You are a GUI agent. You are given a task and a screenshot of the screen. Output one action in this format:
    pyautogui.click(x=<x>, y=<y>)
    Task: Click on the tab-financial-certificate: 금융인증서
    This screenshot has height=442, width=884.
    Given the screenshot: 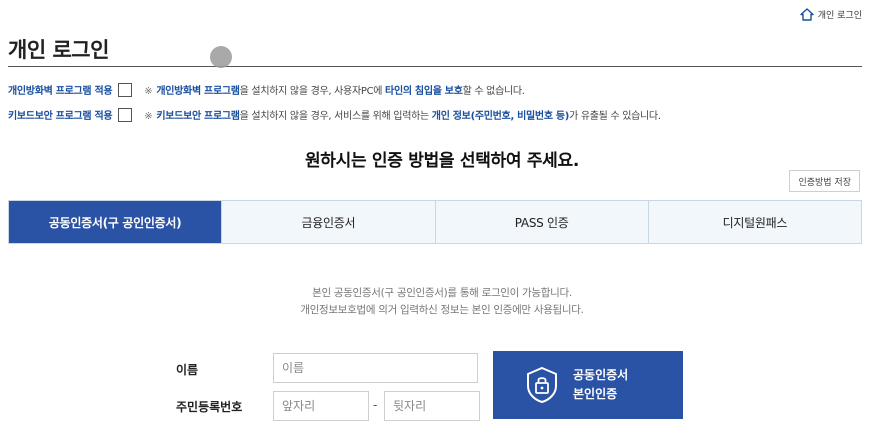 What is the action you would take?
    pyautogui.click(x=328, y=222)
    